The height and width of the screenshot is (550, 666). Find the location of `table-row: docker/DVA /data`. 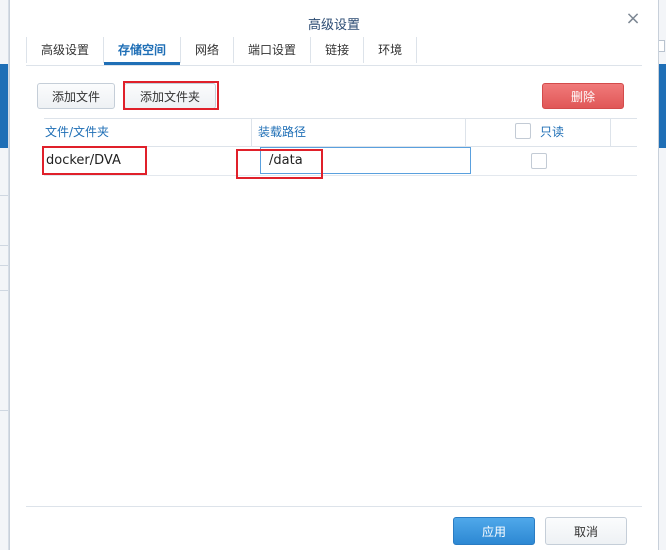

table-row: docker/DVA /data is located at coordinates (340, 161).